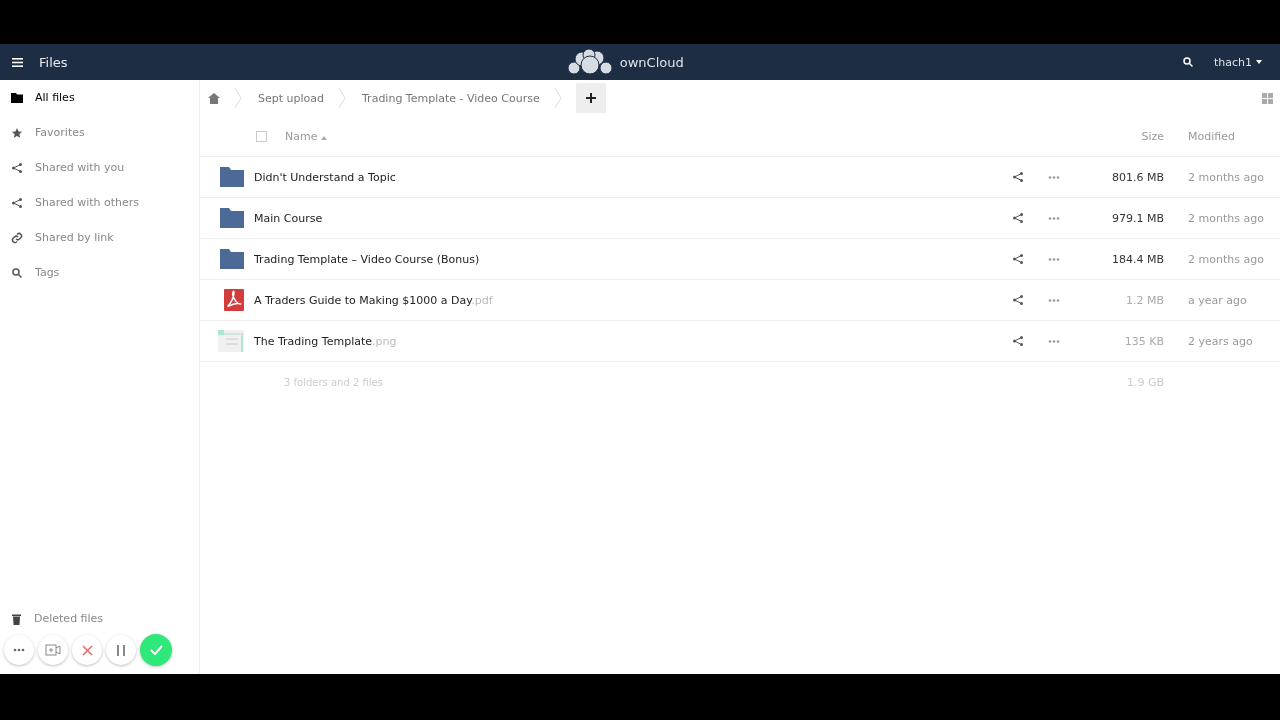  What do you see at coordinates (1217, 300) in the screenshot?
I see `modified-date: a year ago` at bounding box center [1217, 300].